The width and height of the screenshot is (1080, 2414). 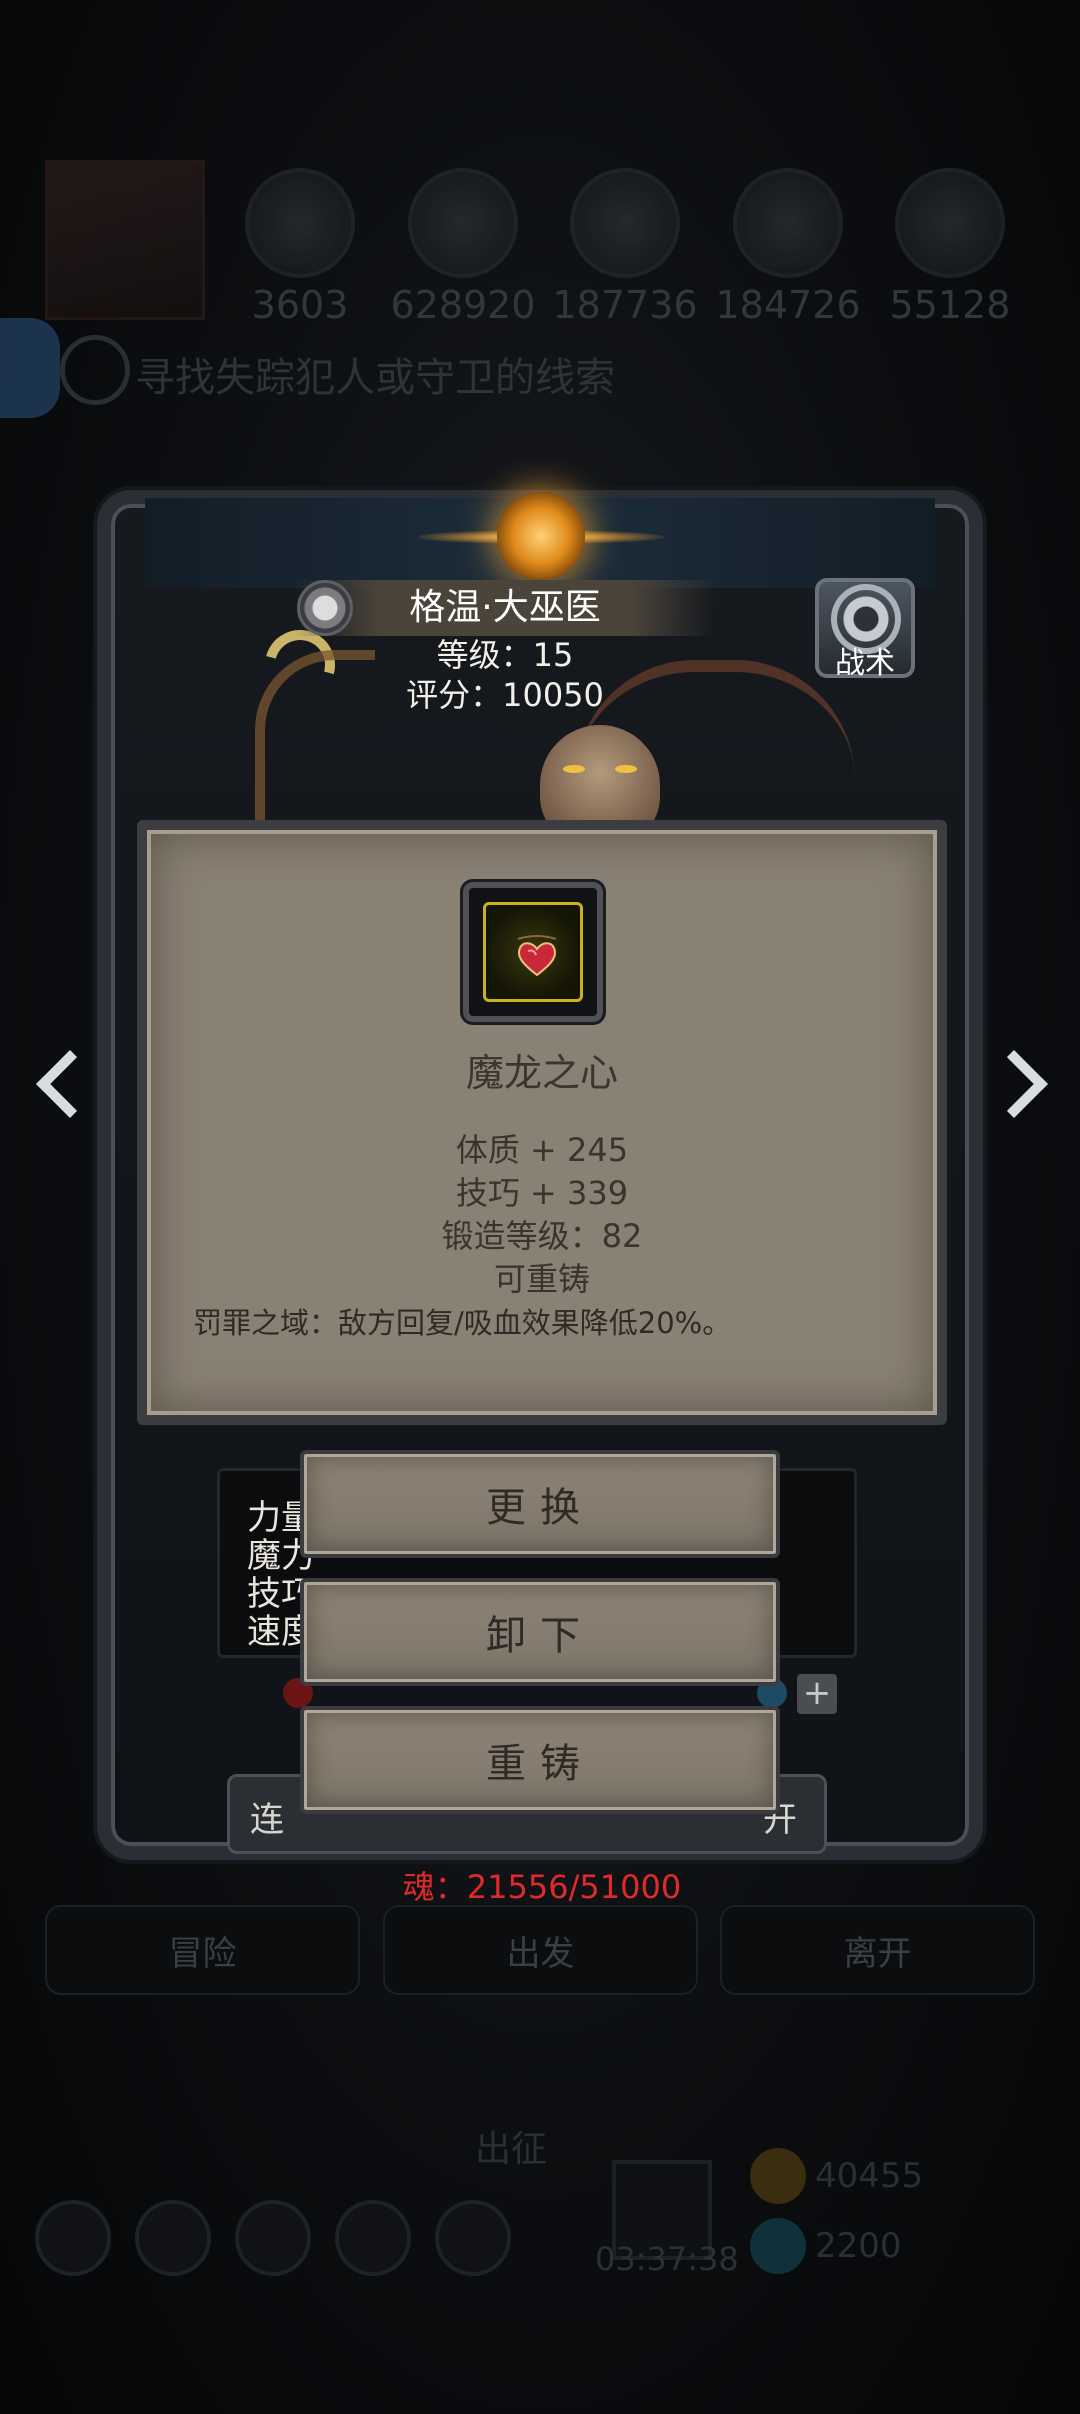 What do you see at coordinates (574, 769) in the screenshot?
I see `hero-eye-left` at bounding box center [574, 769].